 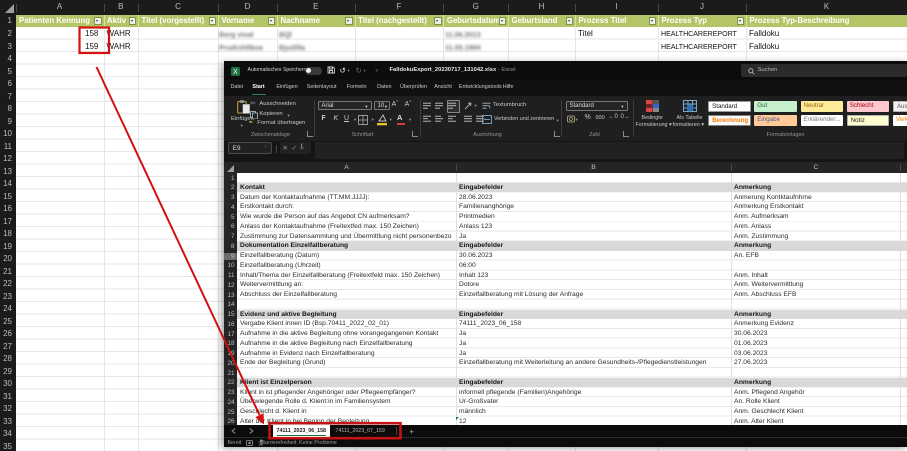 I want to click on svg-text: X, so click(x=235, y=72).